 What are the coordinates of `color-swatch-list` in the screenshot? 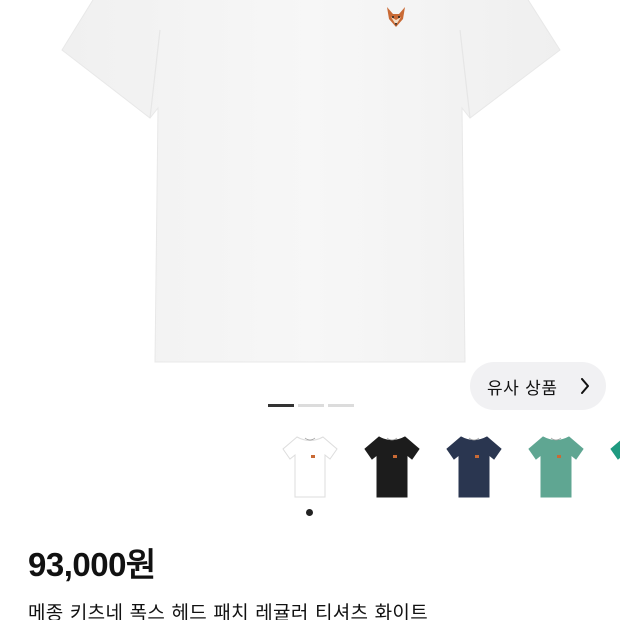 It's located at (445, 466).